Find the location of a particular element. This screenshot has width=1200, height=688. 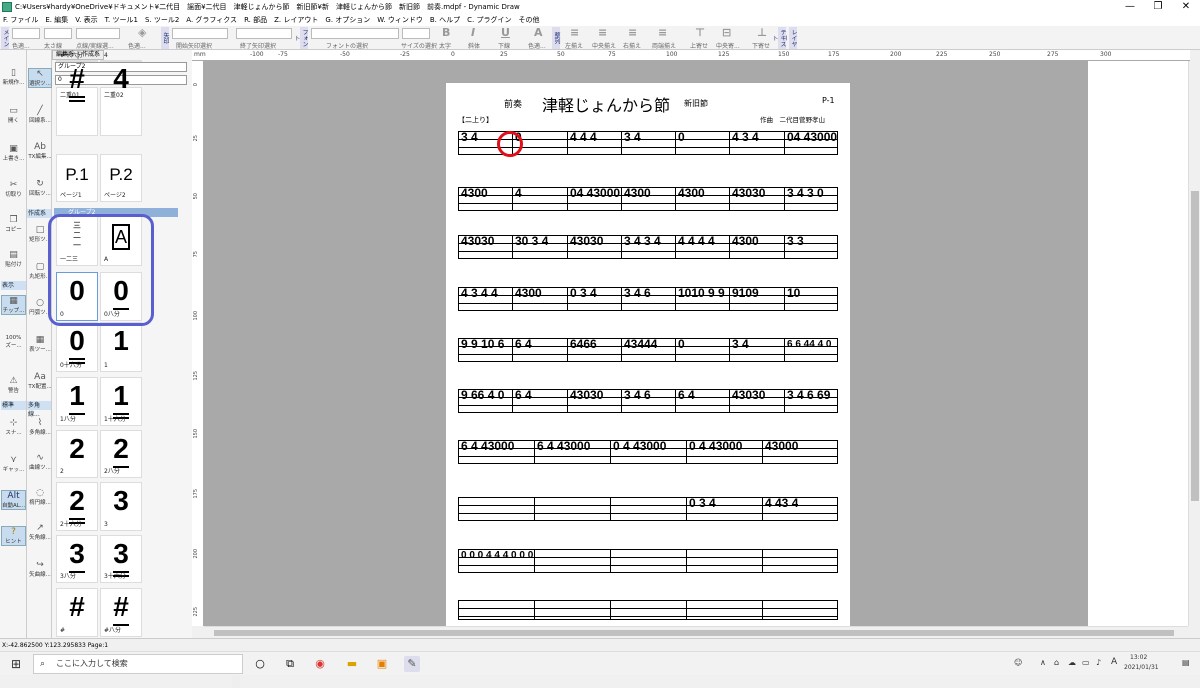

minimize-button: — is located at coordinates (1130, 7).